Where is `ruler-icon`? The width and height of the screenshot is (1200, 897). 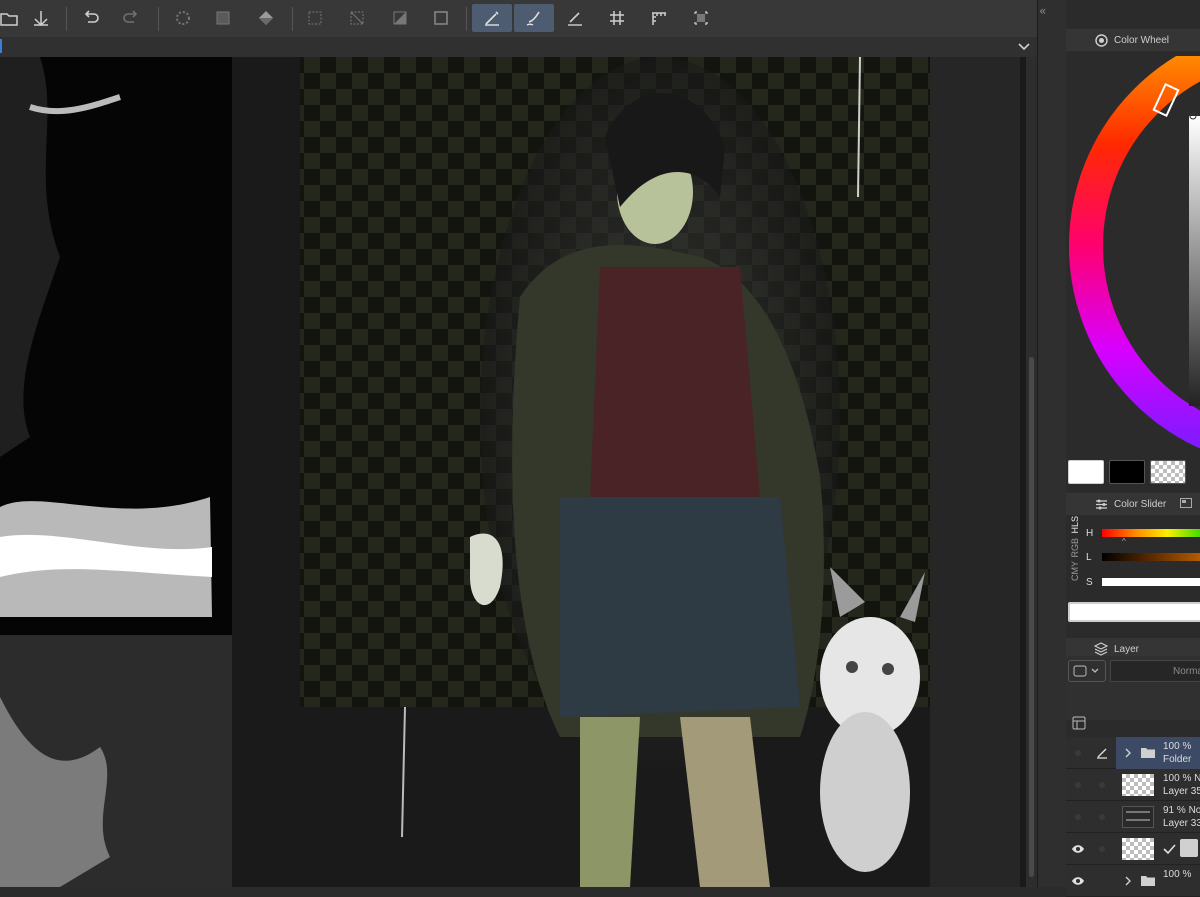 ruler-icon is located at coordinates (659, 18).